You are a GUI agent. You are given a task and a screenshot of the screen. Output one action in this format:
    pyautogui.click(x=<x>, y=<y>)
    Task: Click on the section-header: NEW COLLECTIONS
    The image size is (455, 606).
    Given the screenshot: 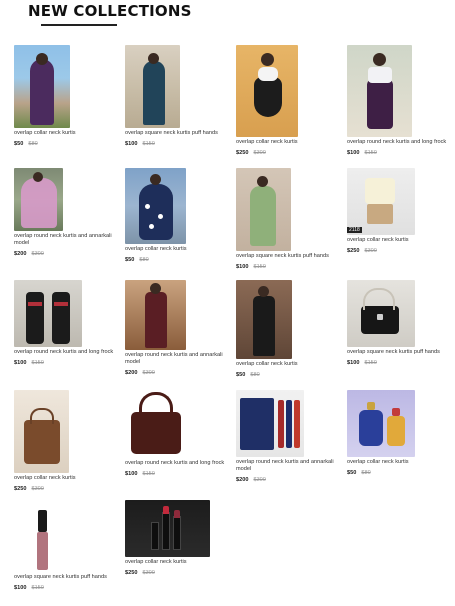 What is the action you would take?
    pyautogui.click(x=110, y=14)
    